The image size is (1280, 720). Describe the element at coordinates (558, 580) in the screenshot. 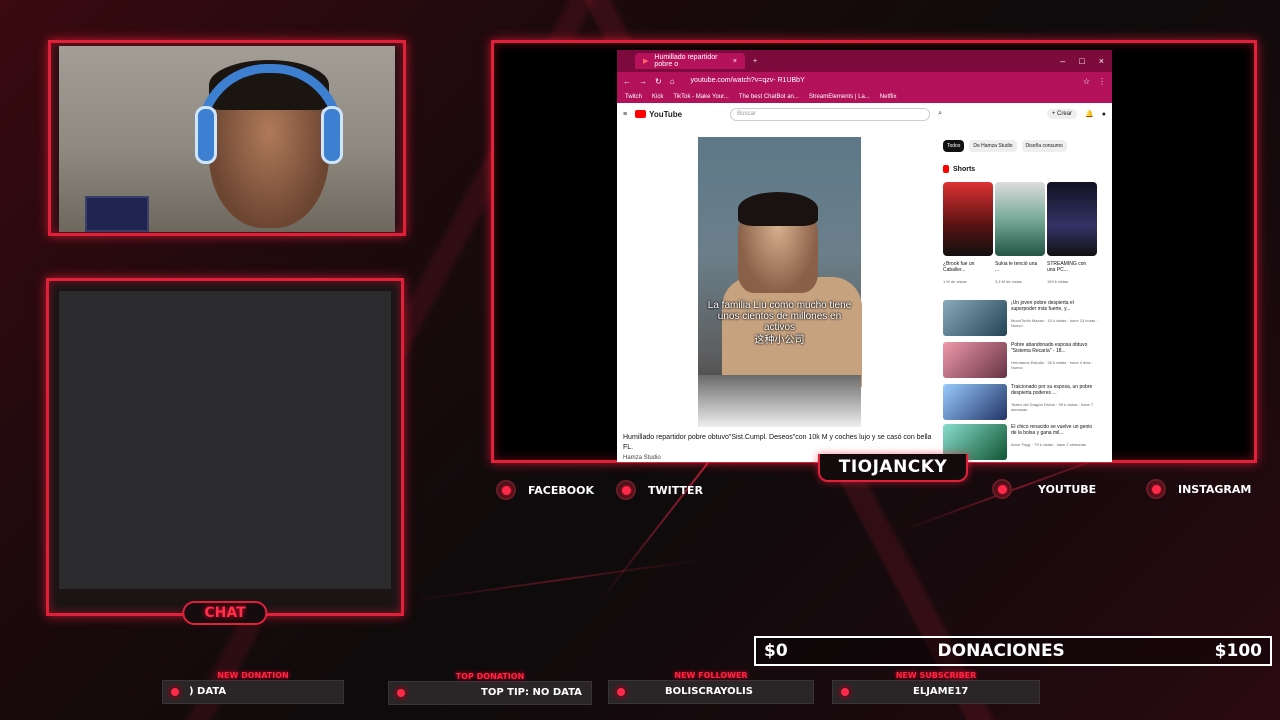

I see `decorative-streak` at that location.